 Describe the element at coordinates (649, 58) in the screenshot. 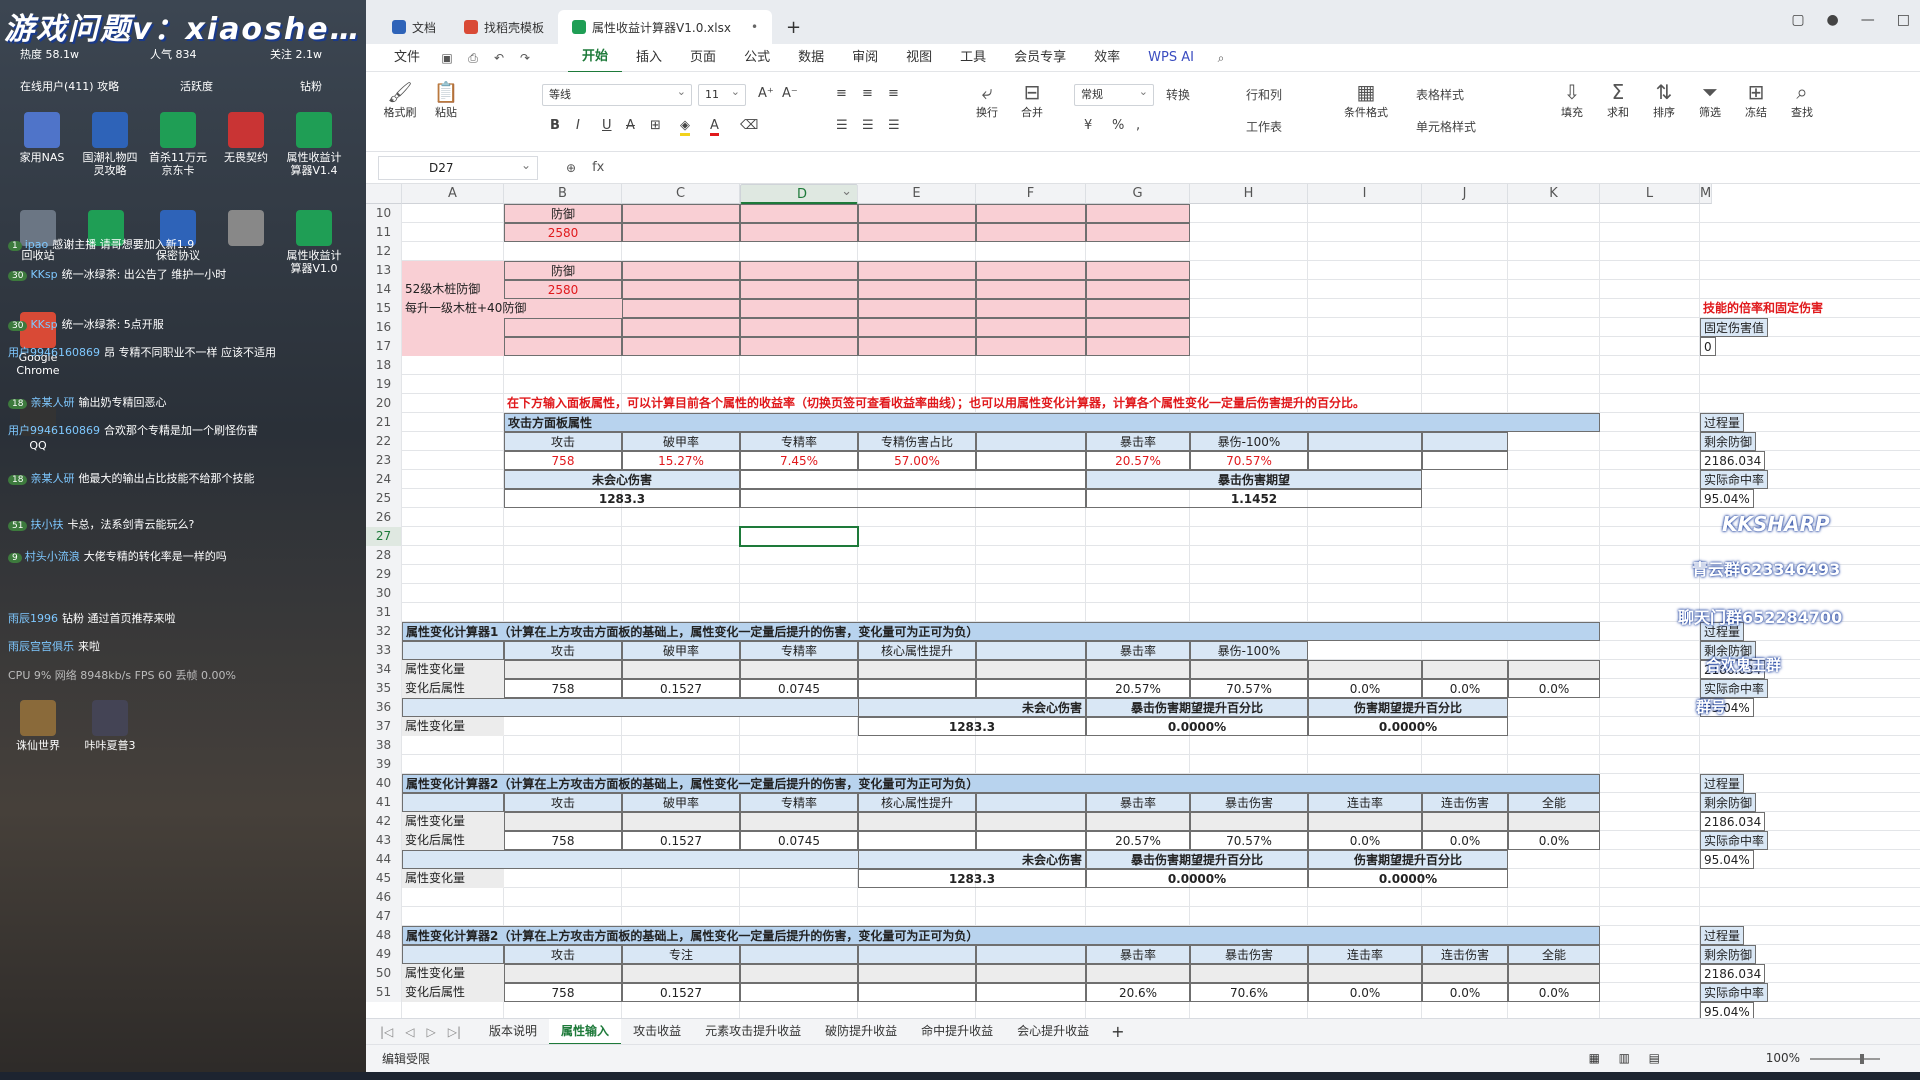

I see `menu-insert: 插入` at that location.